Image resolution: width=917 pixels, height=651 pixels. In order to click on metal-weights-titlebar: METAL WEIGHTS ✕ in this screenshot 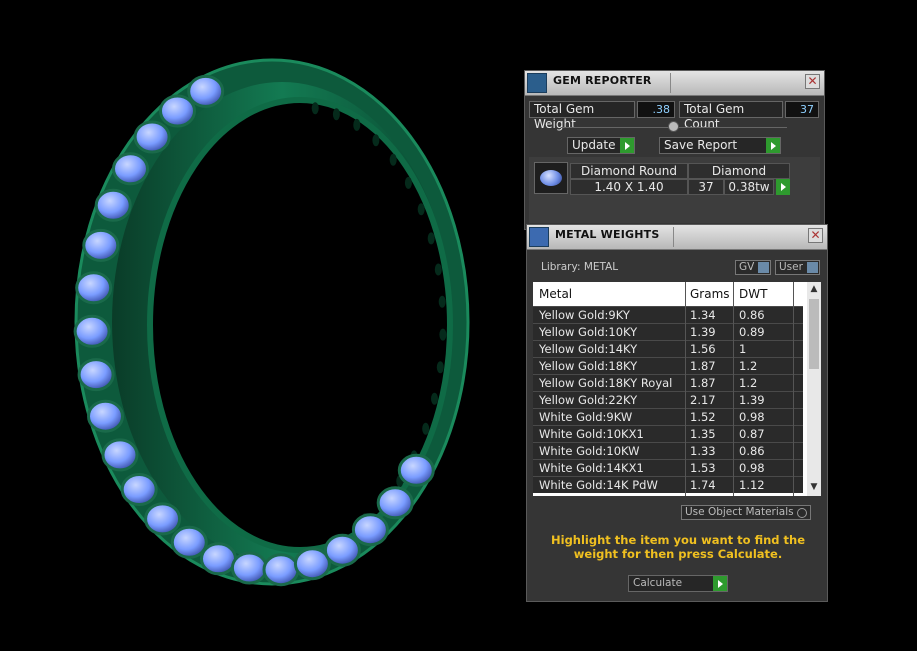, I will do `click(677, 237)`.